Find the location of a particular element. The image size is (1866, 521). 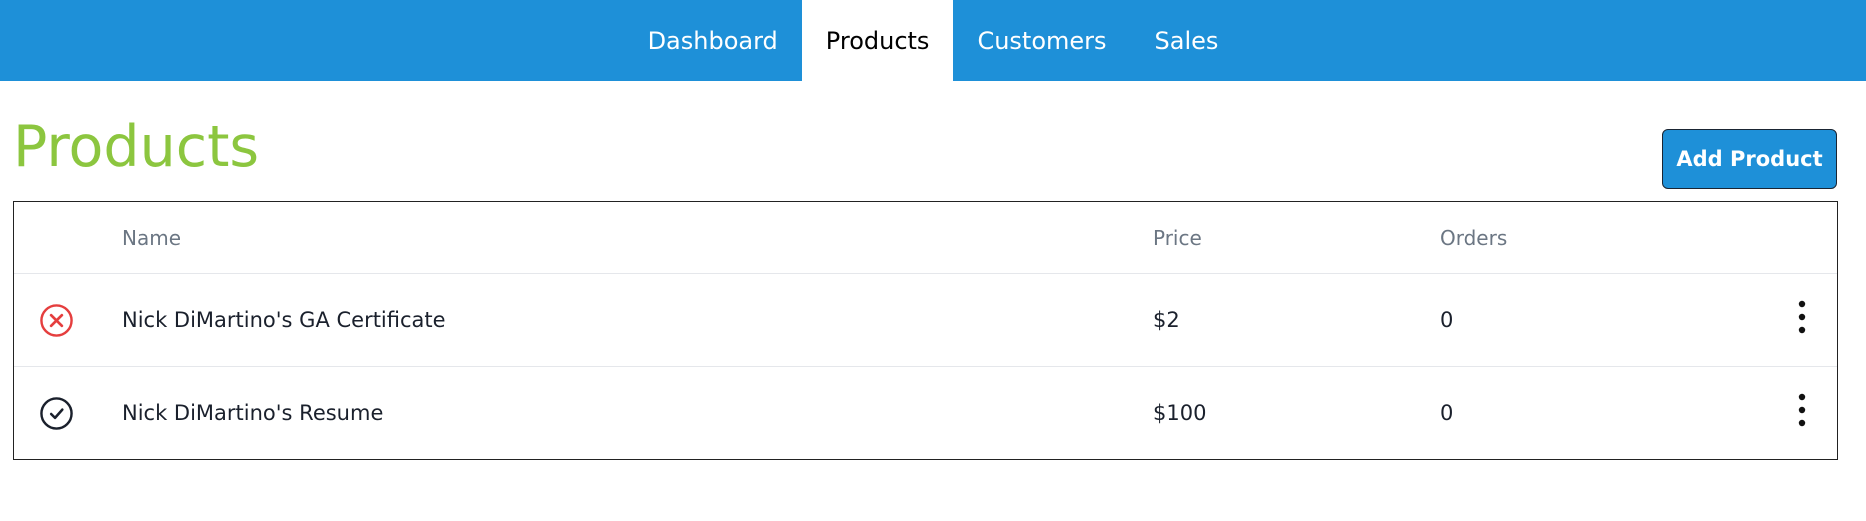

column-header-orders: Orders is located at coordinates (1474, 238).